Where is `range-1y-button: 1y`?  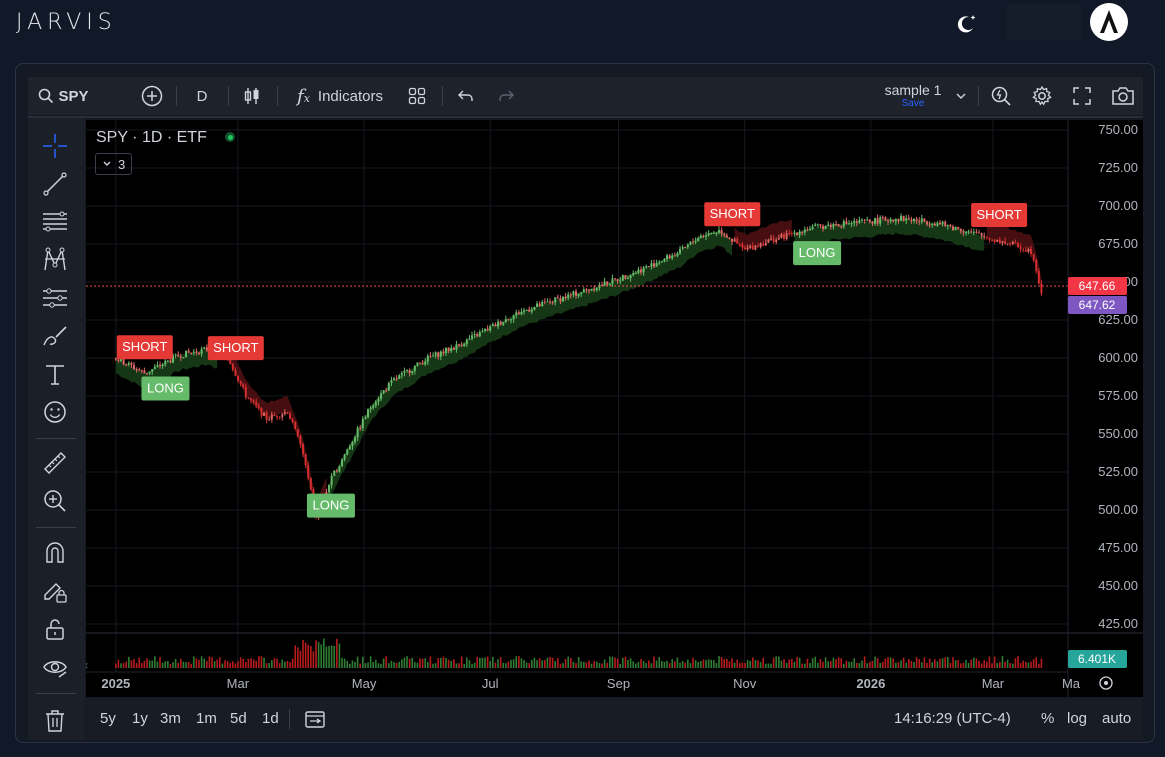
range-1y-button: 1y is located at coordinates (140, 719).